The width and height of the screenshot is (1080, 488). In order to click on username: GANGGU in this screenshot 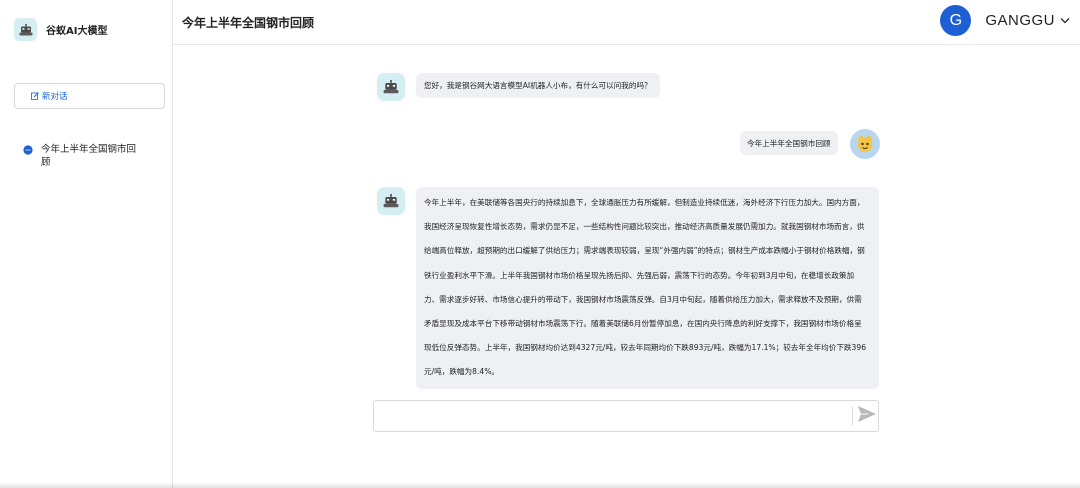, I will do `click(1020, 20)`.